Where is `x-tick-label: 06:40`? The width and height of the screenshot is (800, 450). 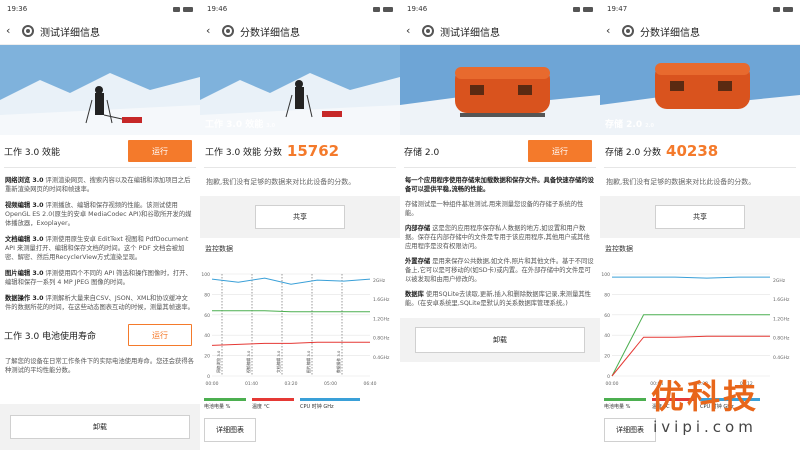 x-tick-label: 06:40 is located at coordinates (370, 384).